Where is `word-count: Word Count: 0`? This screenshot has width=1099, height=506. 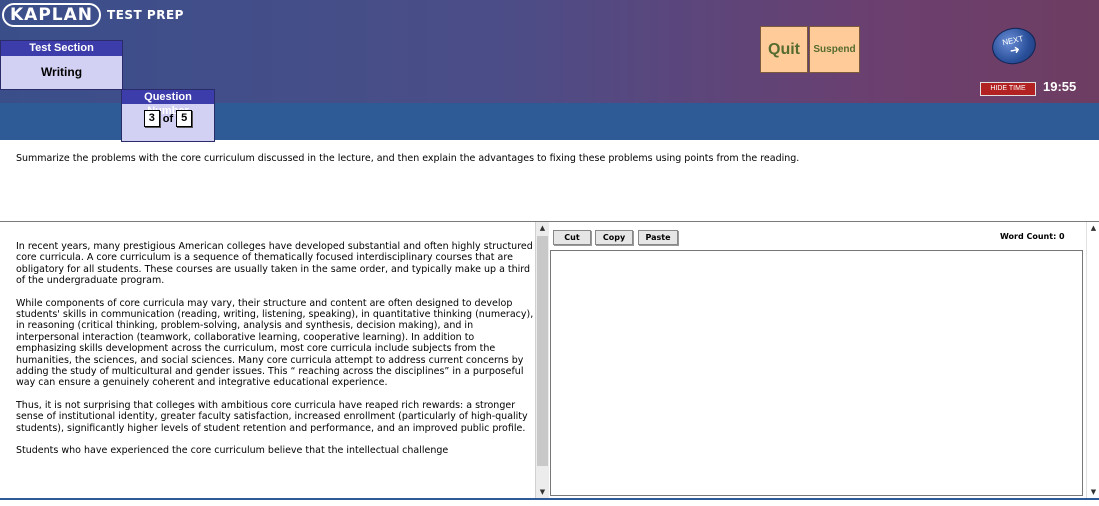
word-count: Word Count: 0 is located at coordinates (1032, 236).